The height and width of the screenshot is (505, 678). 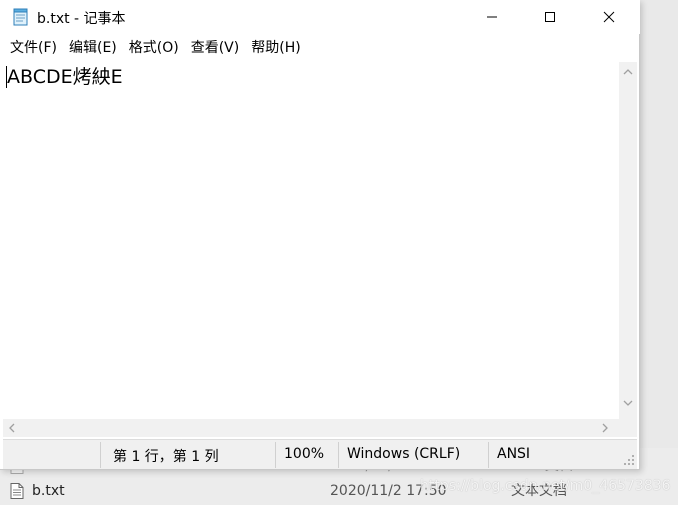 I want to click on line-ending: Windows (CRLF), so click(x=404, y=454).